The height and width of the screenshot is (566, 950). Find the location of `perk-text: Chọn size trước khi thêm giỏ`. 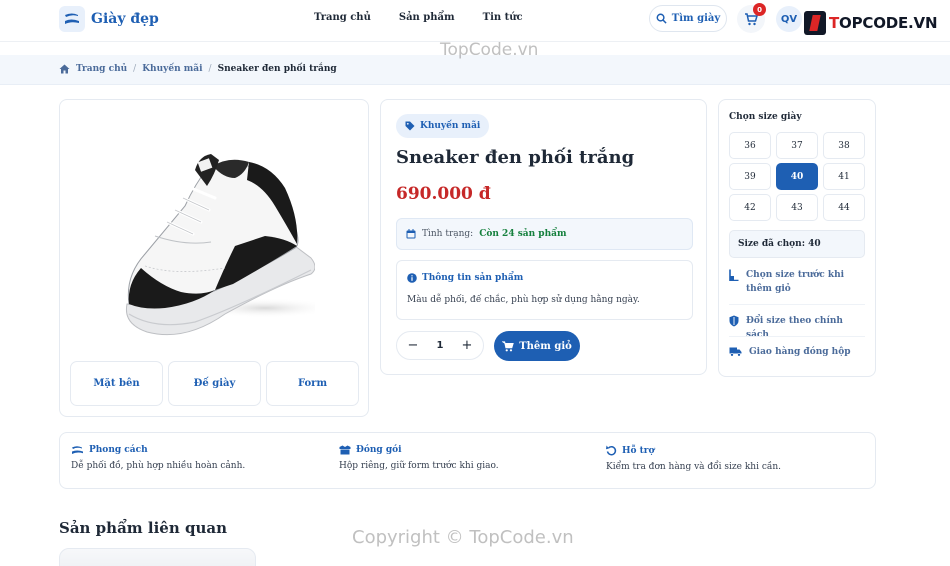

perk-text: Chọn size trước khi thêm giỏ is located at coordinates (795, 282).